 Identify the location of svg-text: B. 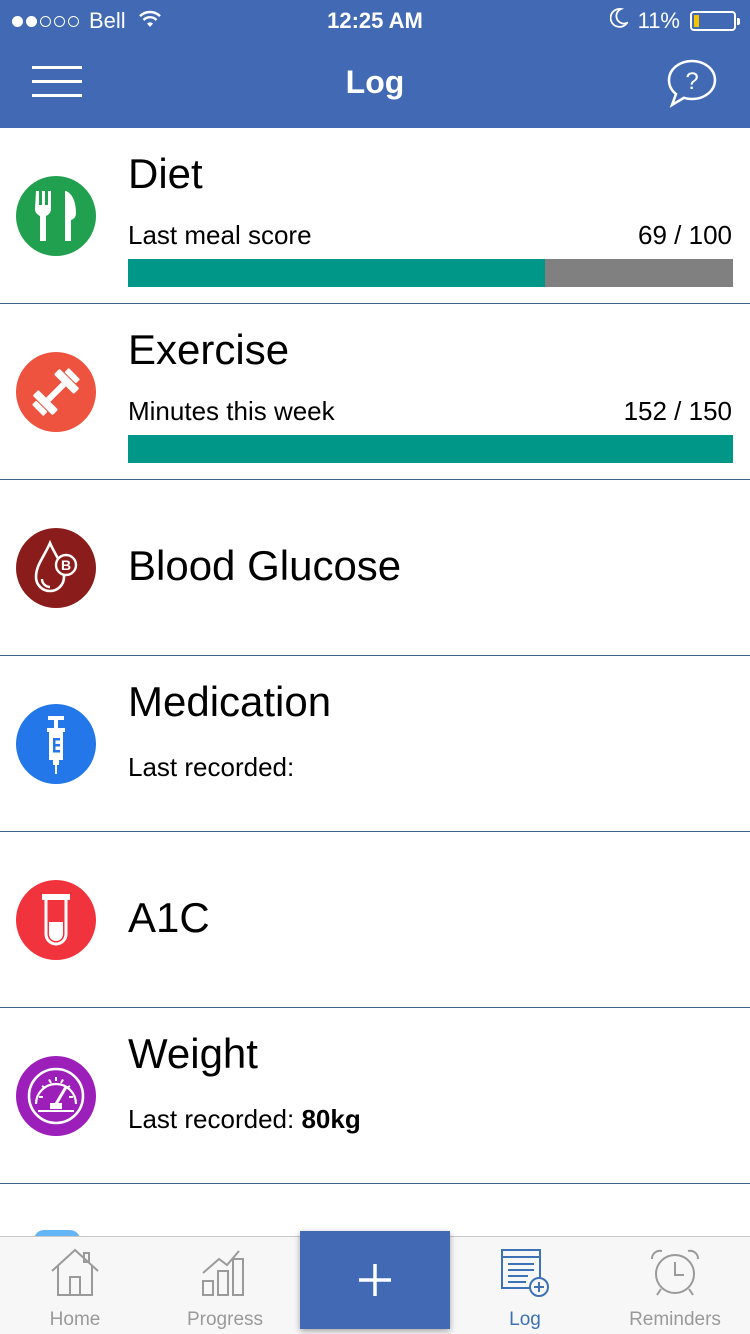
(66, 565).